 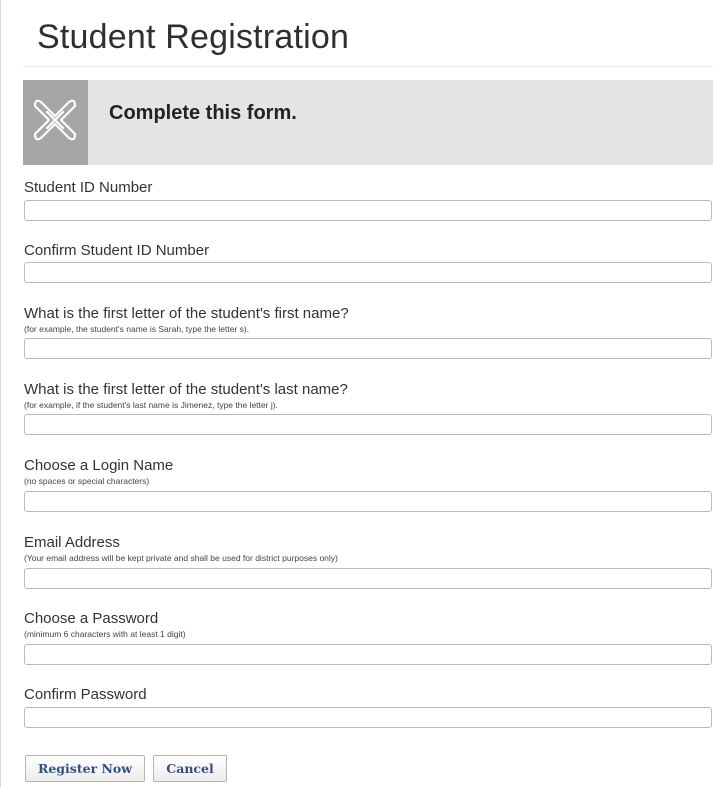 I want to click on first-initial-input, so click(x=368, y=348).